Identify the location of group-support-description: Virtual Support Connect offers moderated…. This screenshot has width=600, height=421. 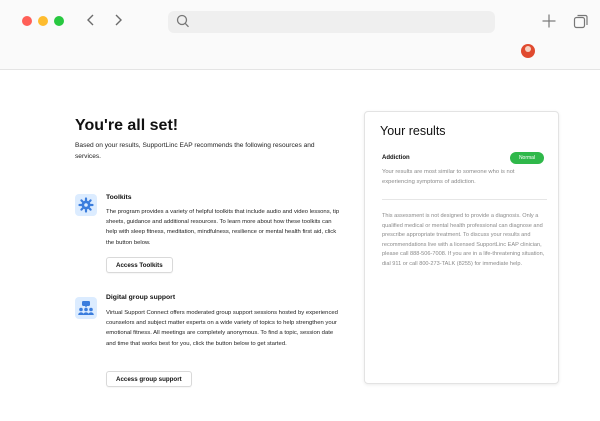
(222, 328).